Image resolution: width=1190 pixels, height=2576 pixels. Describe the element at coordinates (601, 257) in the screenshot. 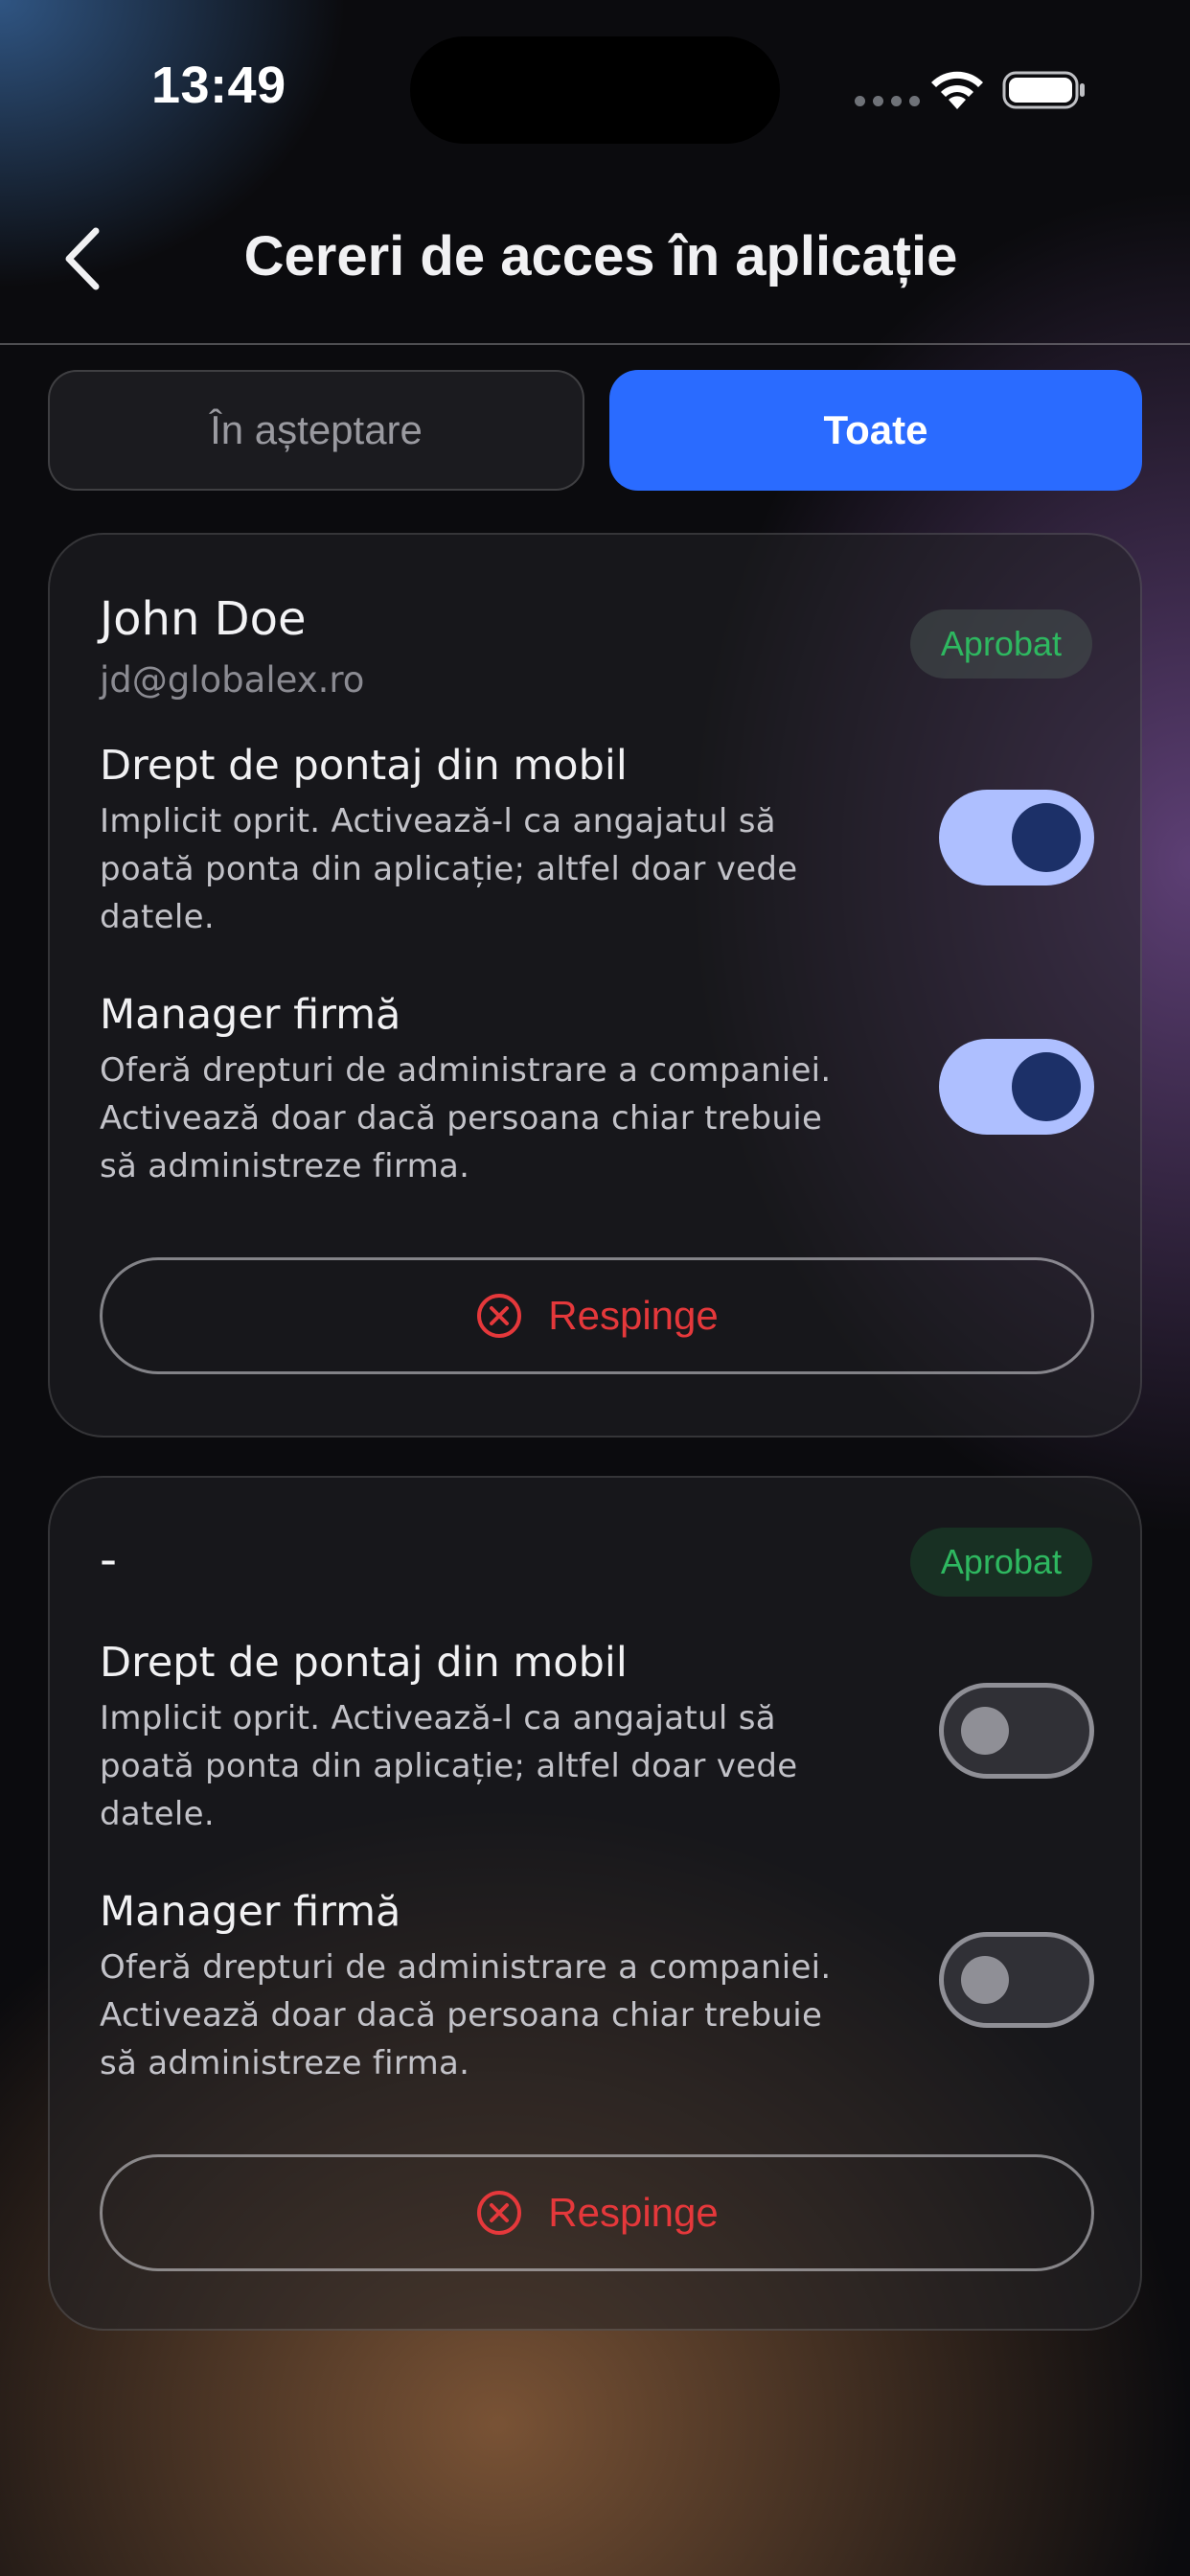

I see `page-title: Cereri de acces în aplicație` at that location.